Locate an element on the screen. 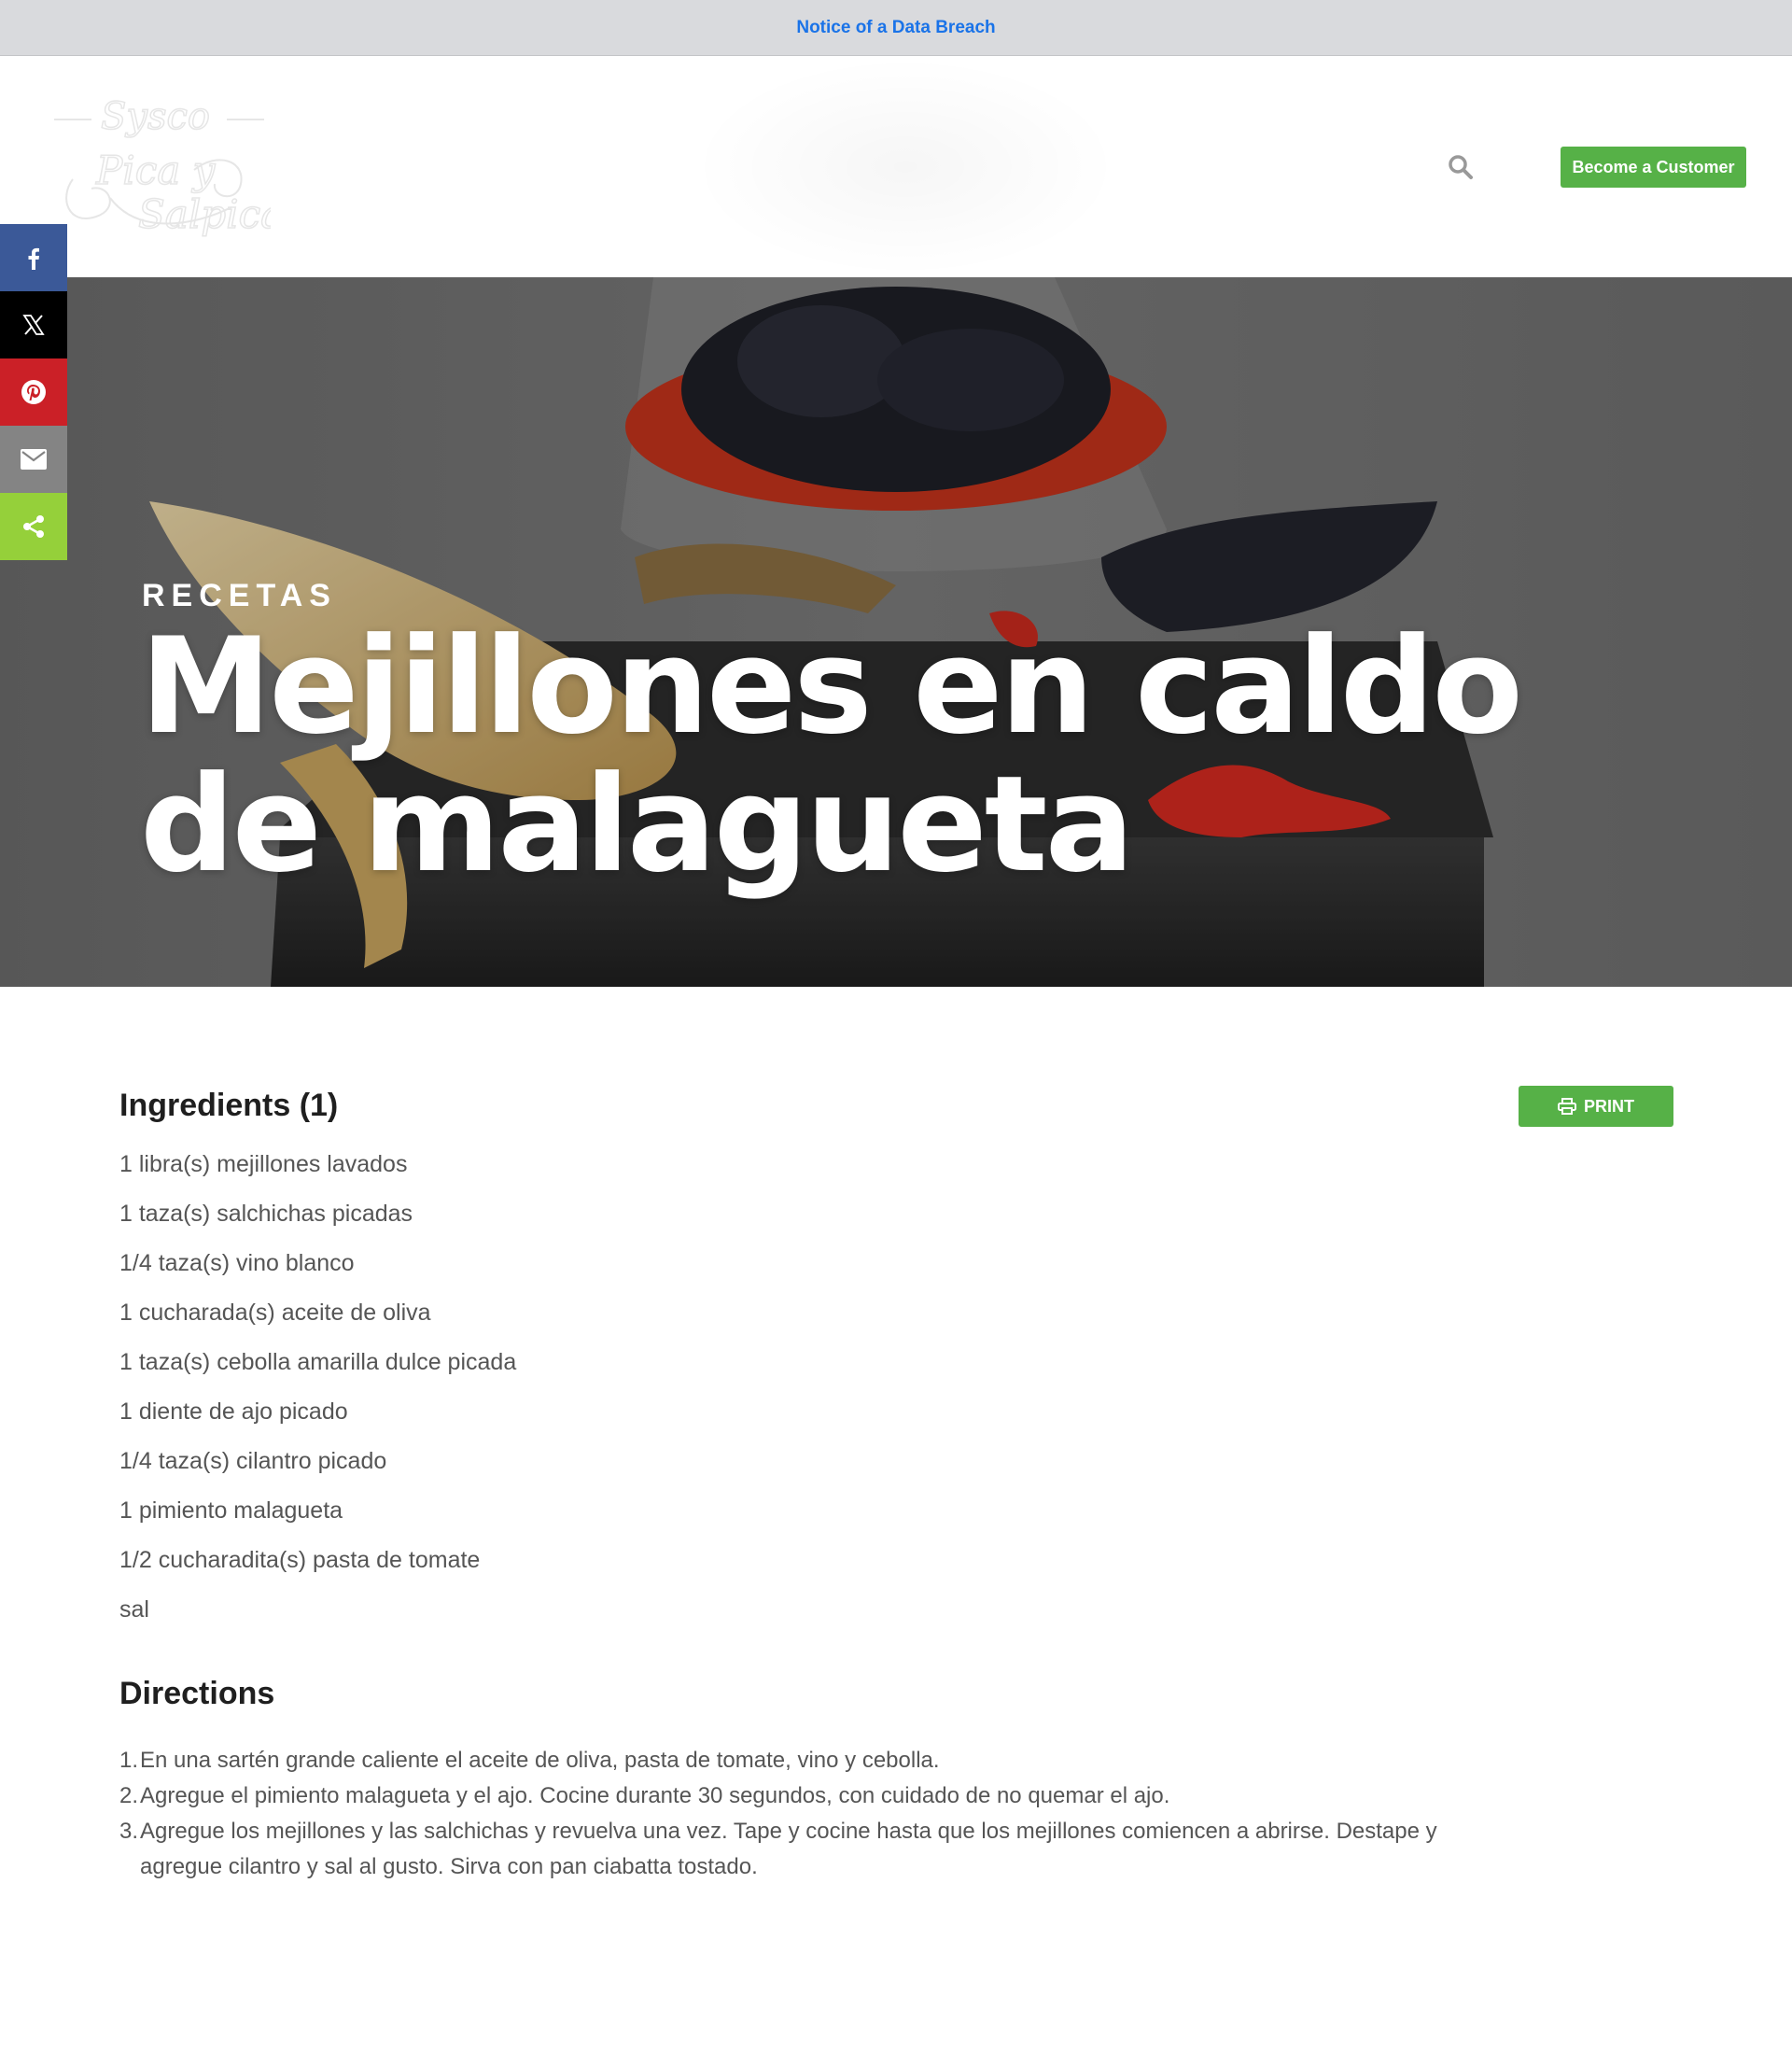 Image resolution: width=1792 pixels, height=2066 pixels. ingredient-item: 1 libra(s) mejillones lavados is located at coordinates (263, 1164).